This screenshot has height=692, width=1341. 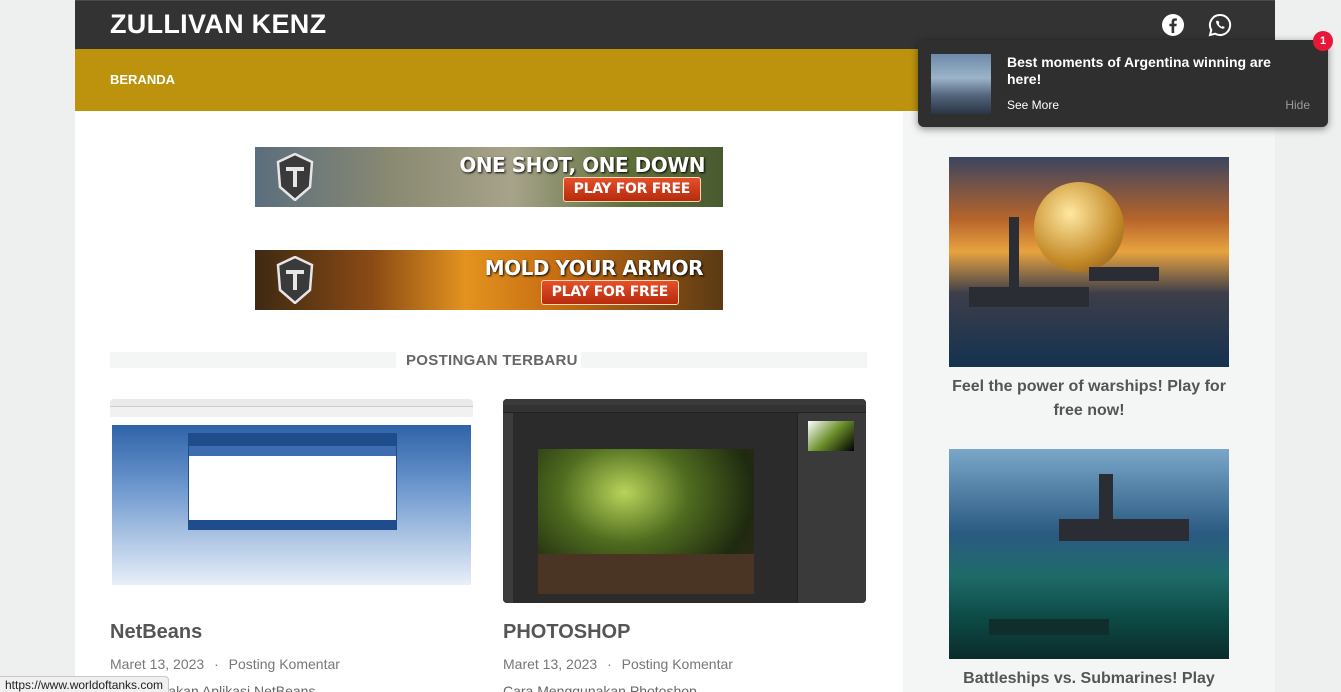 What do you see at coordinates (600, 687) in the screenshot?
I see `post-excerpt: Cara Menggunakan Photoshop` at bounding box center [600, 687].